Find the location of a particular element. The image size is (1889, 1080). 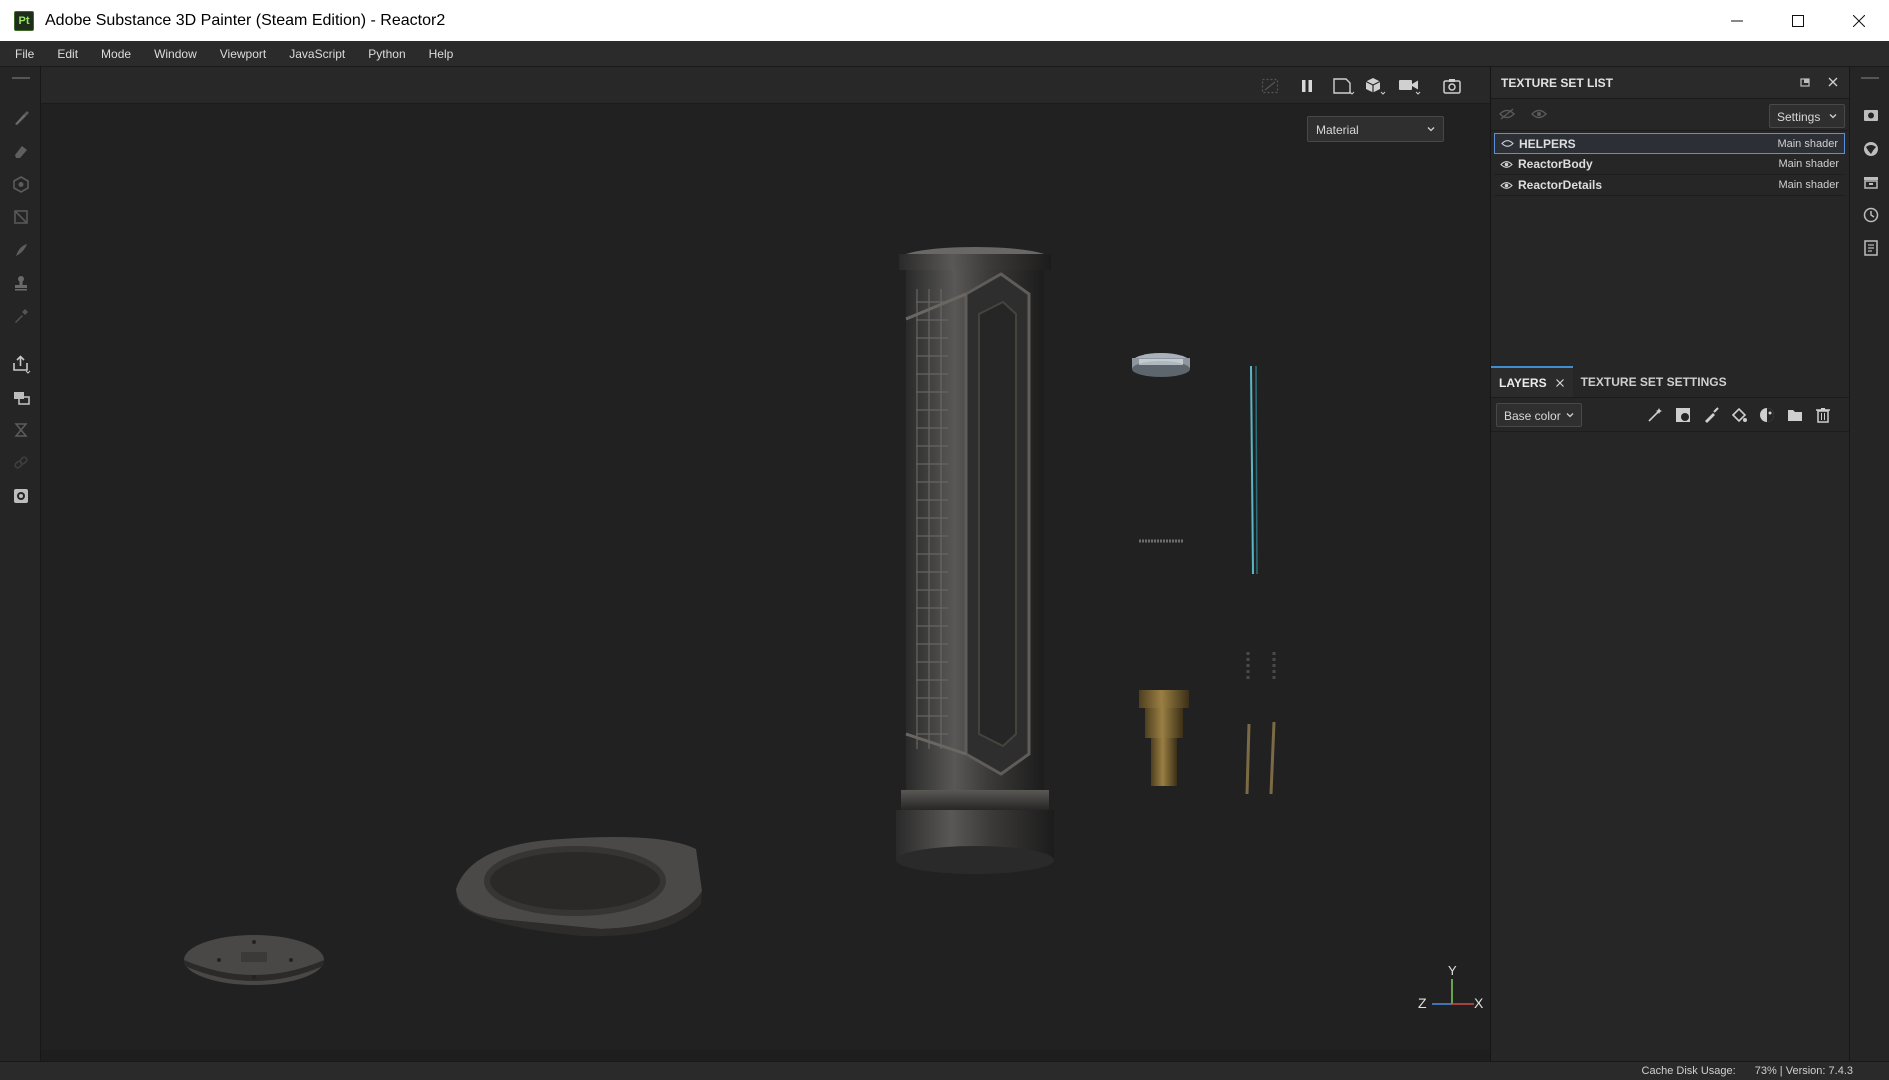

smudge-tool is located at coordinates (21, 250).